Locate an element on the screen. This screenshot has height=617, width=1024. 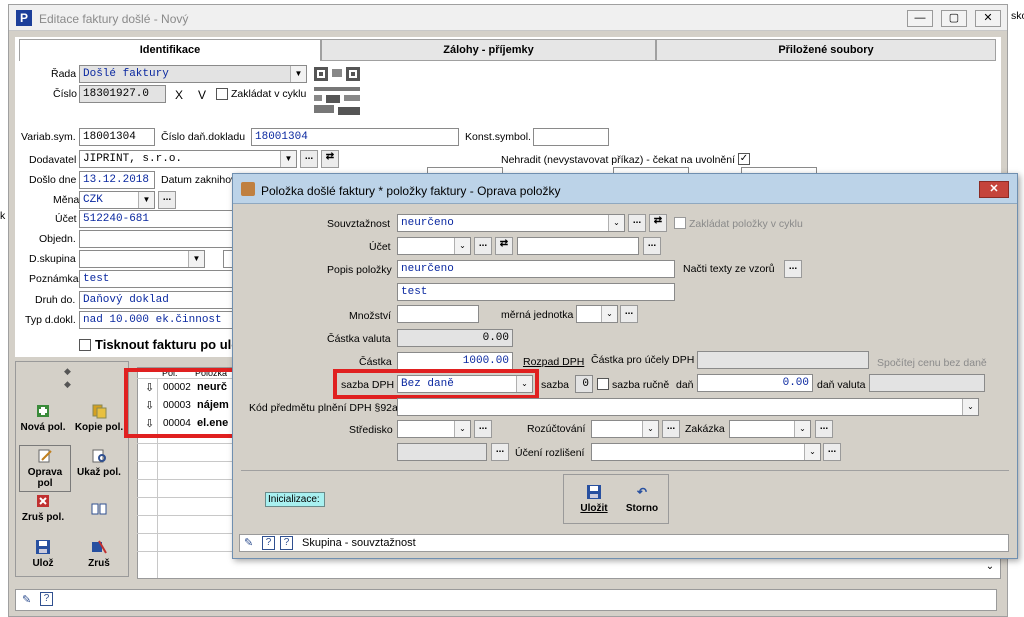
tisknout-checkbox is located at coordinates (85, 345).